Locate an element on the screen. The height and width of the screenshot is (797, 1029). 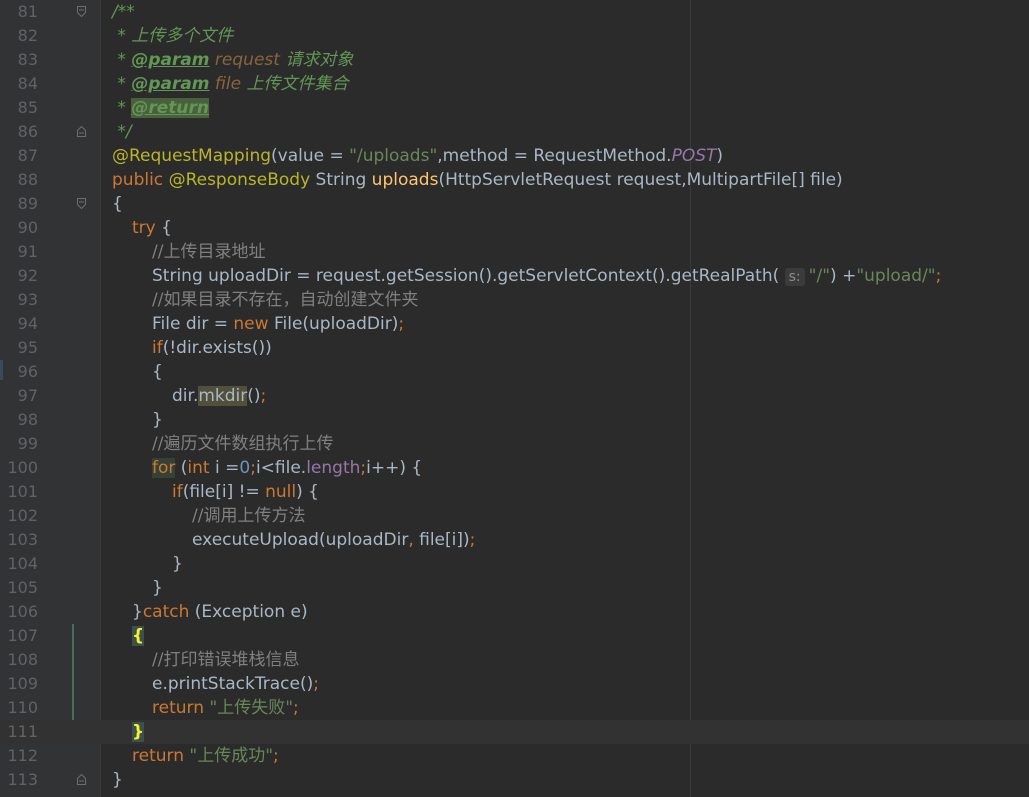
line-number: 96 is located at coordinates (27, 371).